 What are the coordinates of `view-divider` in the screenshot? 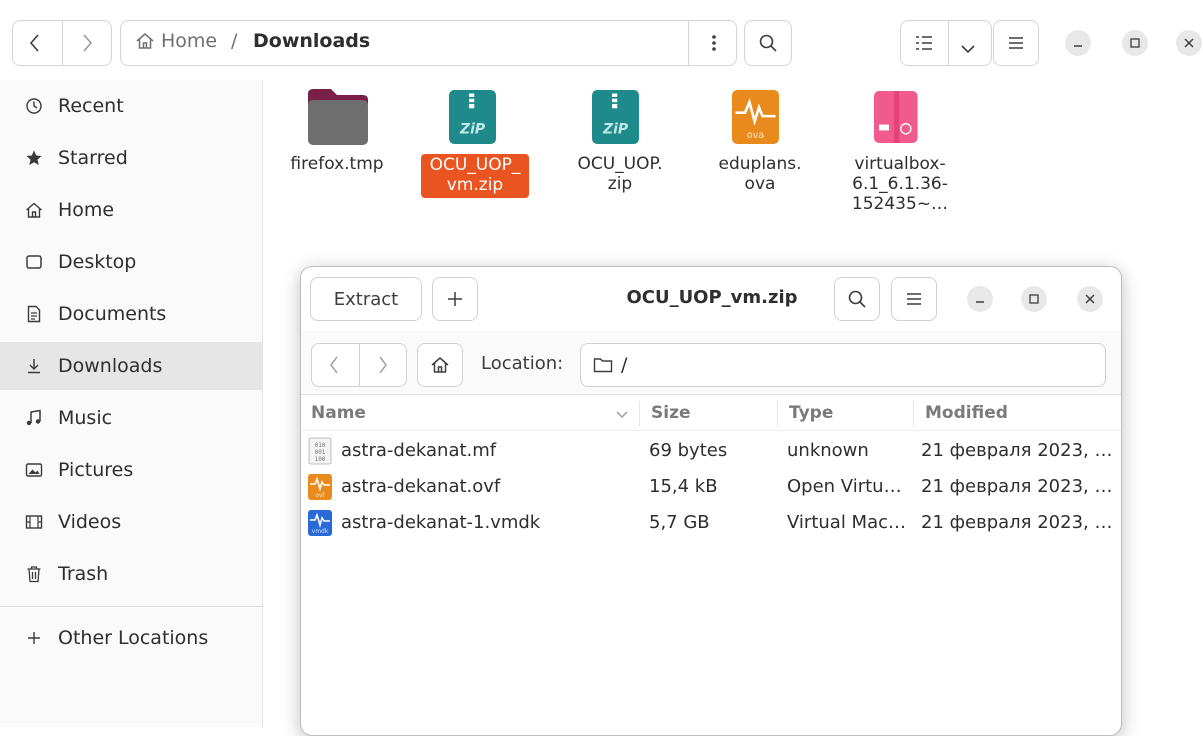 It's located at (948, 43).